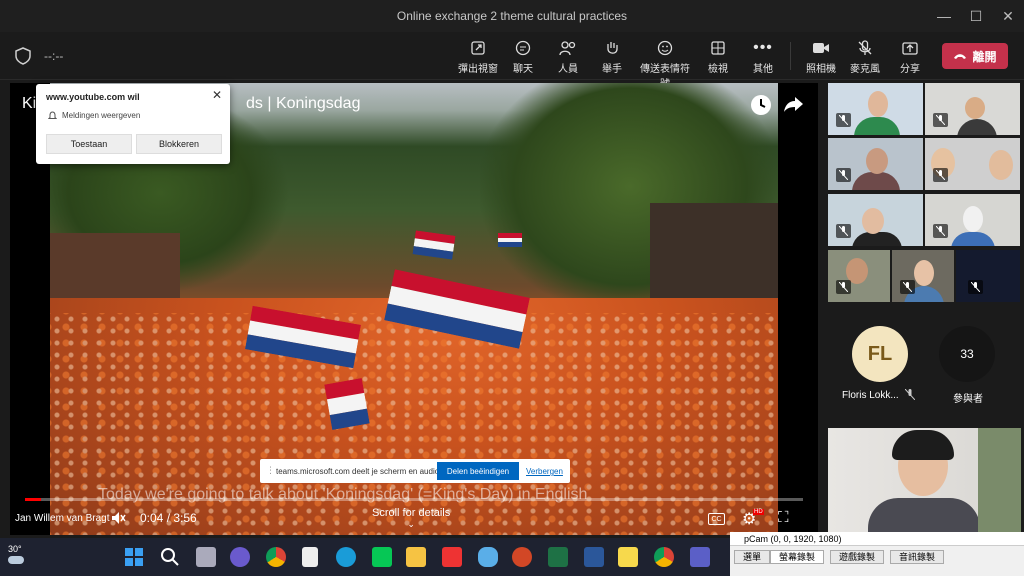  What do you see at coordinates (270, 470) in the screenshot?
I see `drag-handle-icon: ⋮` at bounding box center [270, 470].